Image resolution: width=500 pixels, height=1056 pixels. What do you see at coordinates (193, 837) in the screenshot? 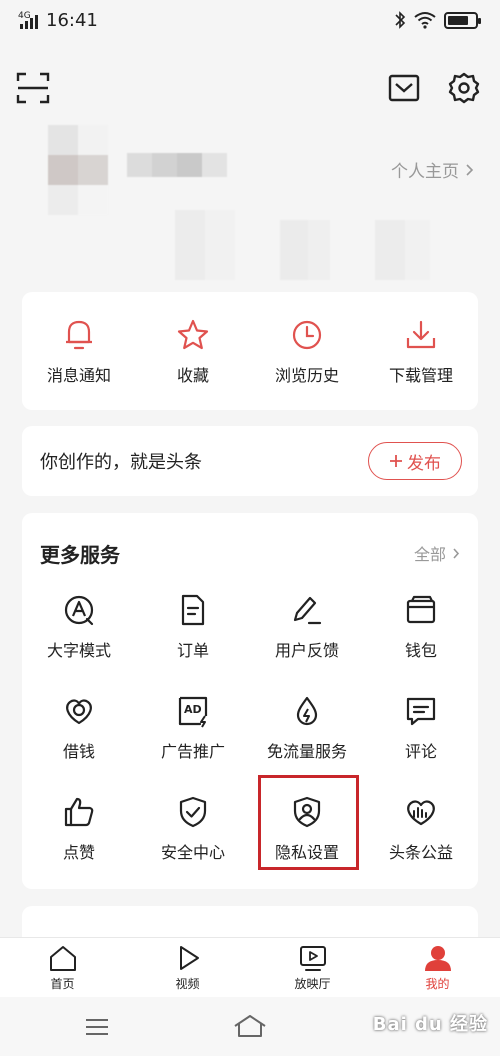
I see `service-security: 安全中心` at bounding box center [193, 837].